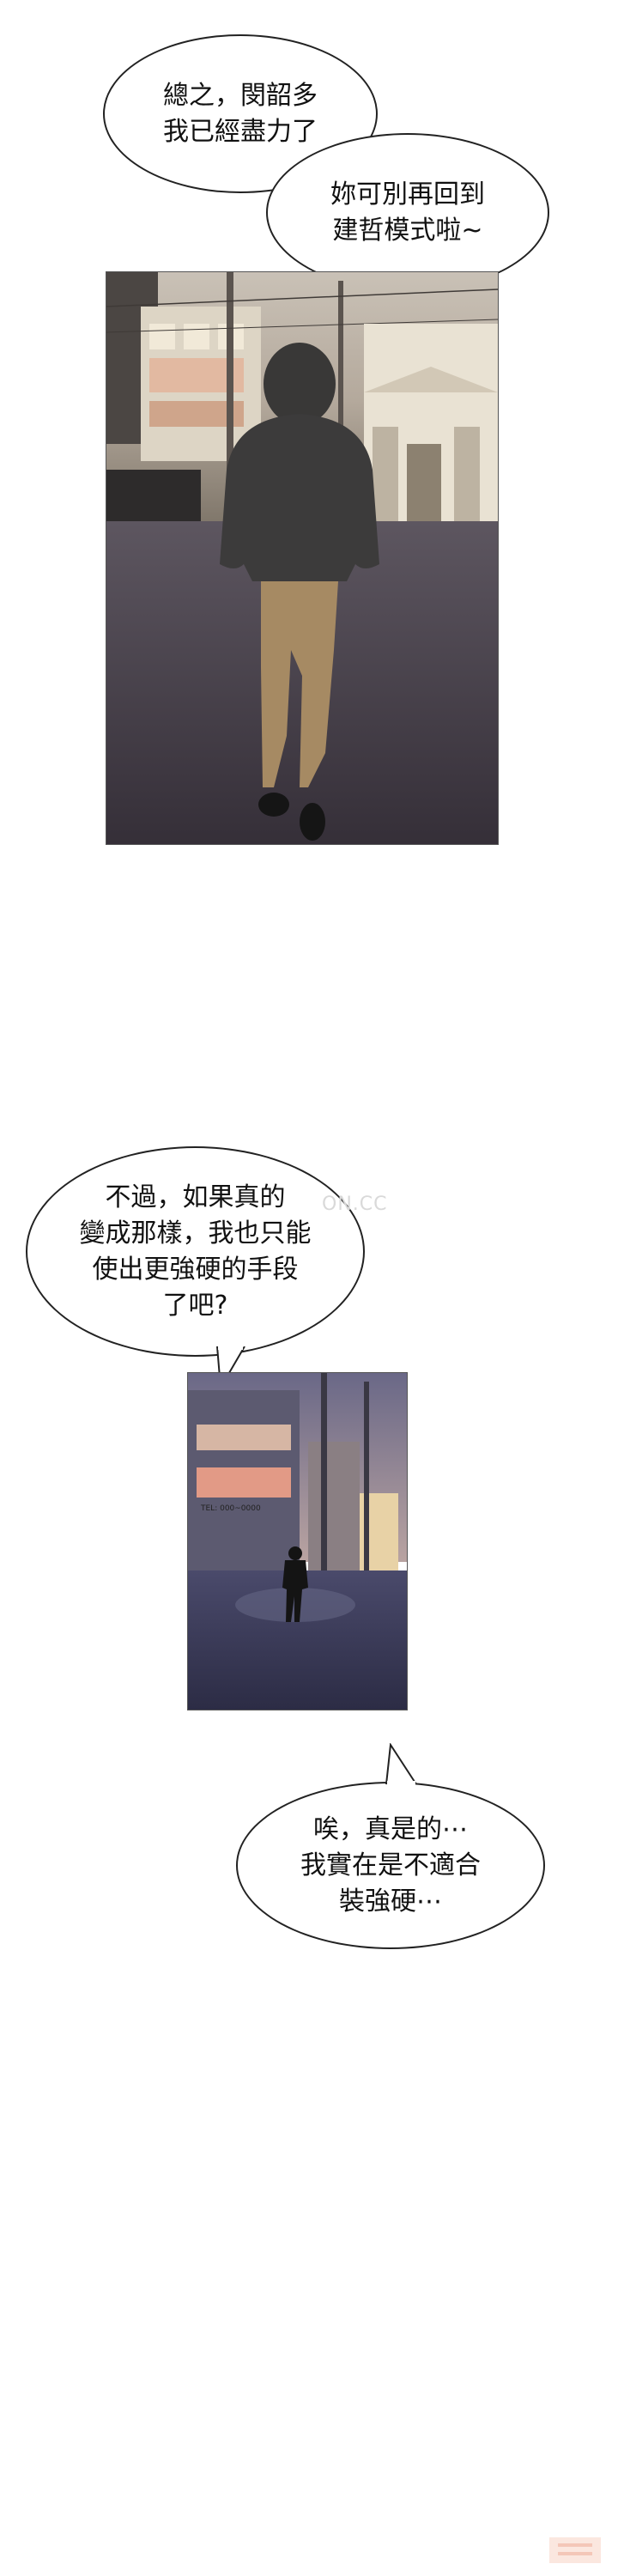 The image size is (618, 2576). Describe the element at coordinates (355, 1204) in the screenshot. I see `watermark-text: ON.CC` at that location.